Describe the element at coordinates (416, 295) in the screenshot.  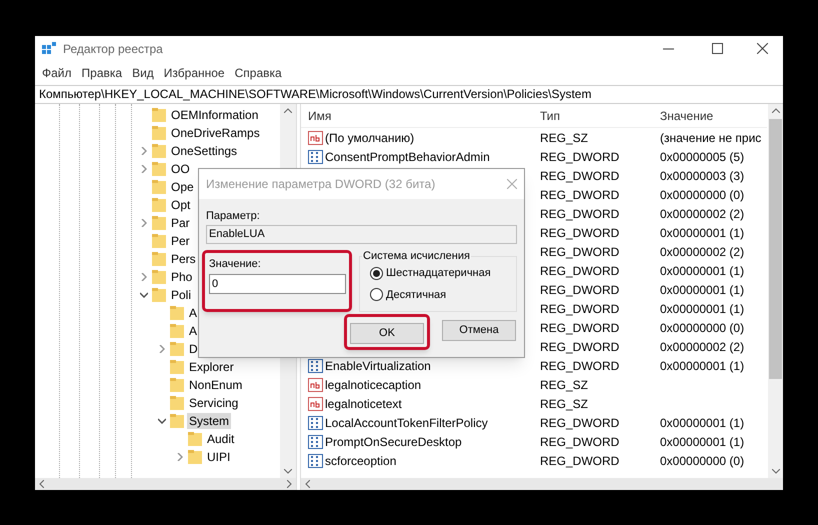
I see `radio-label: Десятичная` at that location.